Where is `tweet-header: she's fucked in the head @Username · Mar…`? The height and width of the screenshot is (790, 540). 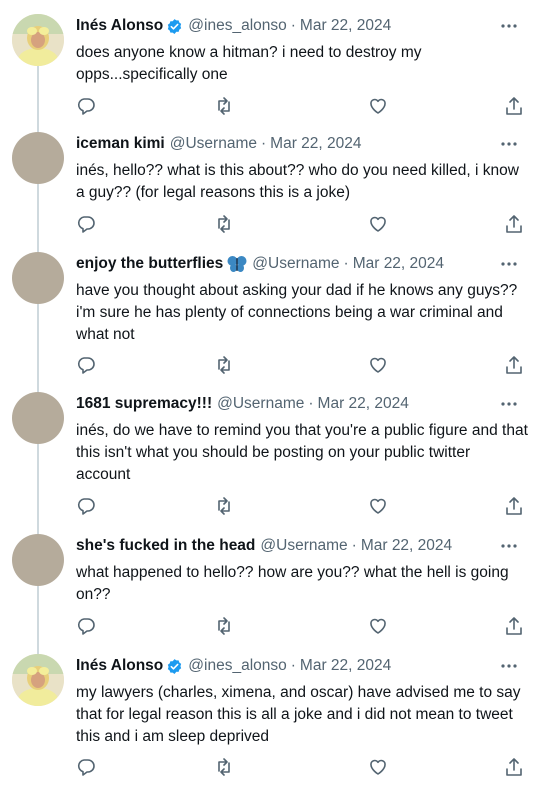 tweet-header: she's fucked in the head @Username · Mar… is located at coordinates (301, 546).